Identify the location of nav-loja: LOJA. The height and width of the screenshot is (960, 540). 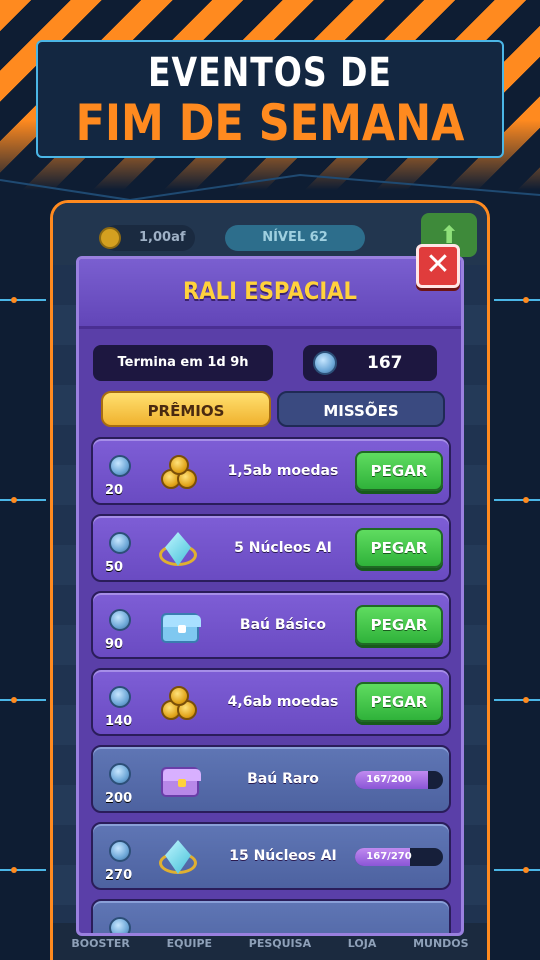
(362, 943).